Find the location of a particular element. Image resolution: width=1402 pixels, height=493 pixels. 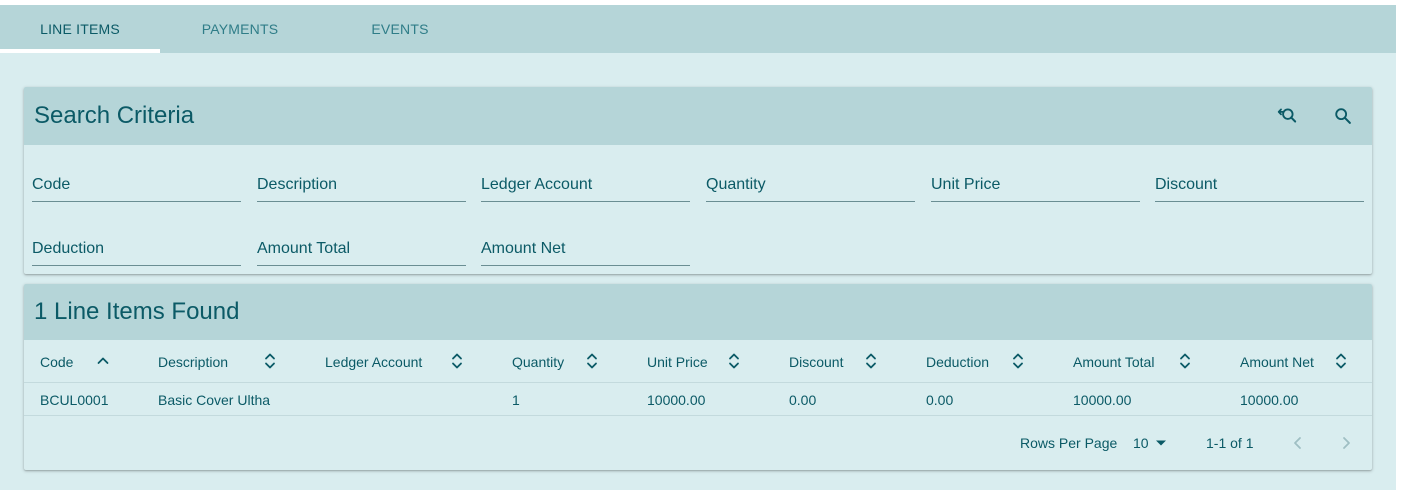

column-header-amount-net: Amount Net is located at coordinates (1277, 361).